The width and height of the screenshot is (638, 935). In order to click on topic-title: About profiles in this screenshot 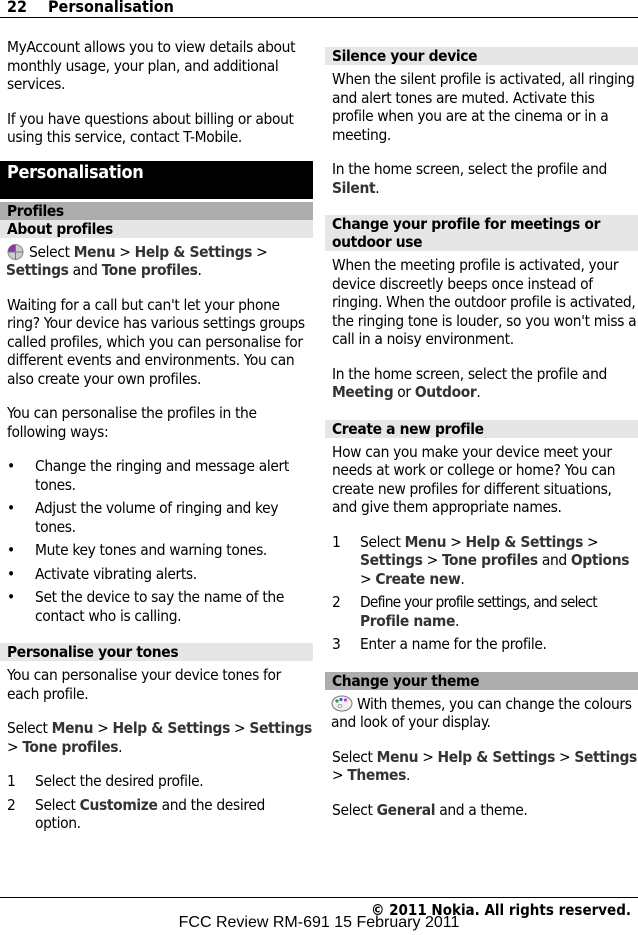, I will do `click(156, 228)`.